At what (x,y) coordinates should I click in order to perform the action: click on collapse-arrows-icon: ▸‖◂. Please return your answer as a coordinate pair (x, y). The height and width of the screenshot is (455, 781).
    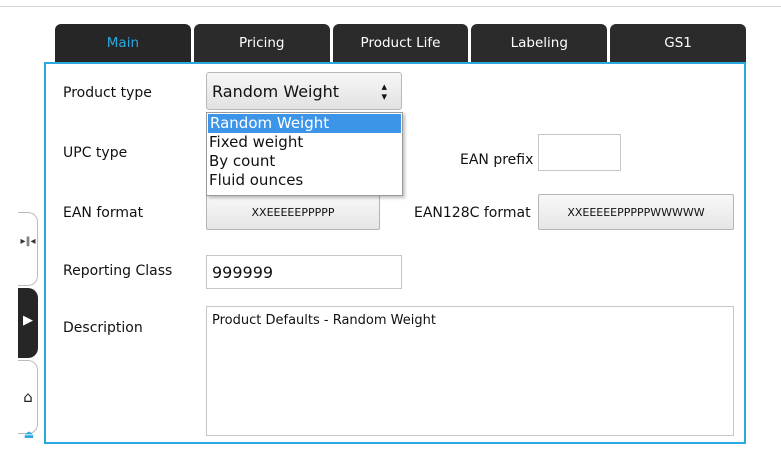
    Looking at the image, I should click on (28, 241).